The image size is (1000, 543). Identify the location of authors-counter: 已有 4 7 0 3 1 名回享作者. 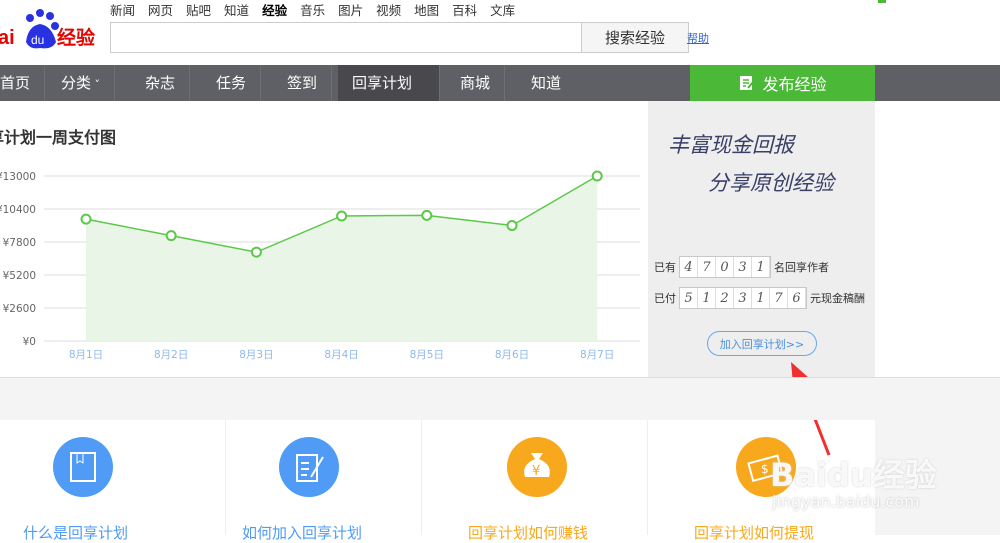
(741, 267).